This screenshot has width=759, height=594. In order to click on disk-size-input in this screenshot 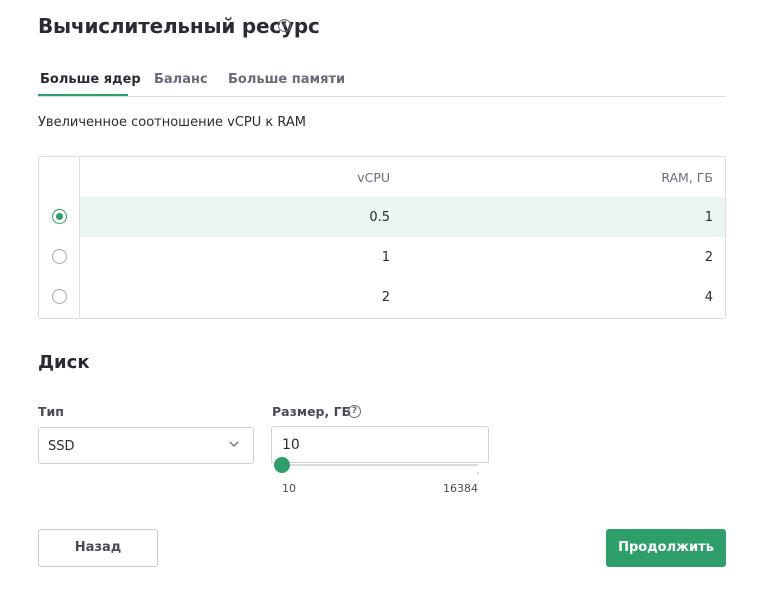, I will do `click(380, 444)`.